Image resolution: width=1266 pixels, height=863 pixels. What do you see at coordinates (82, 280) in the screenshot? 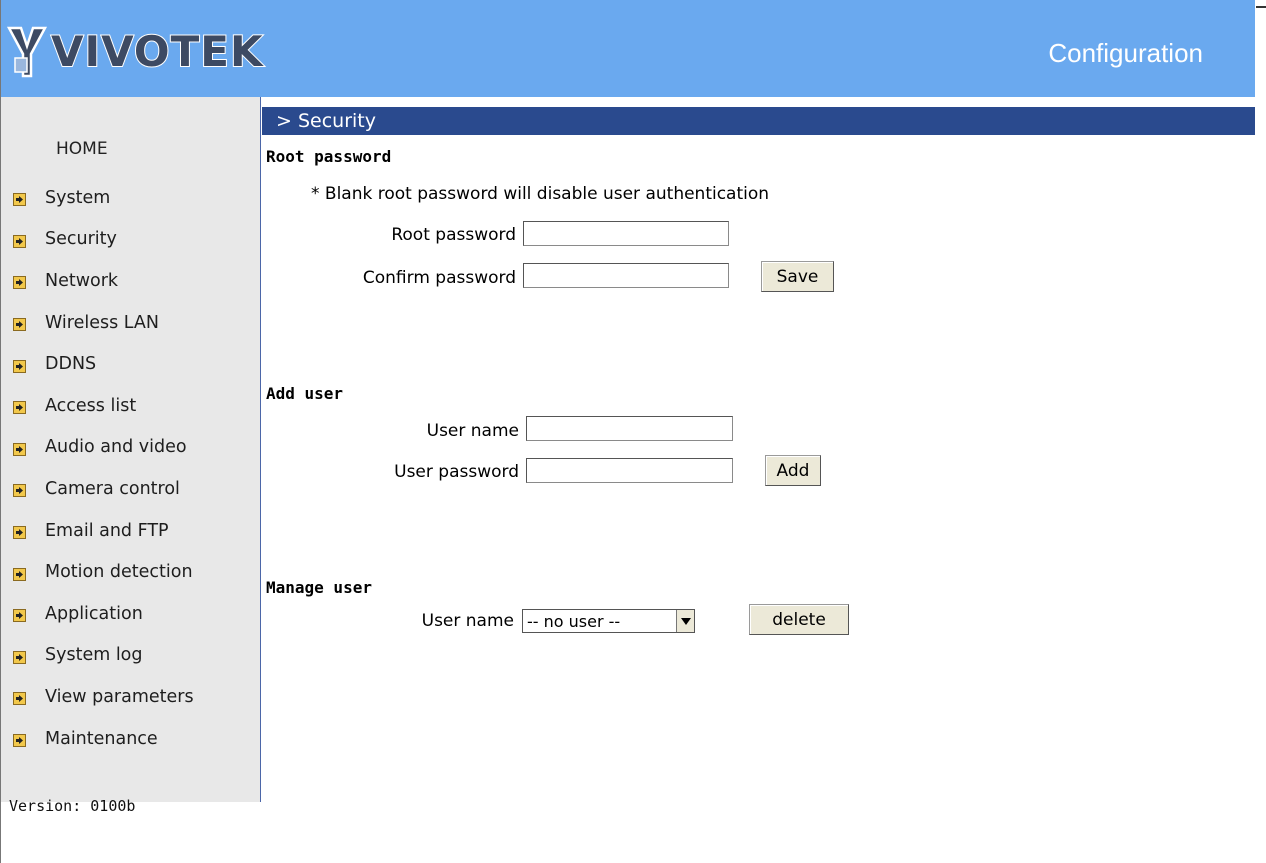
I see `sidebar-item-label: Network` at bounding box center [82, 280].